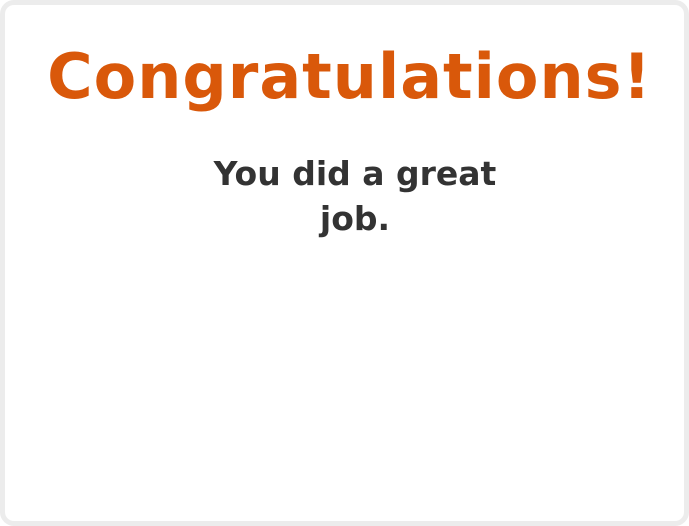 The height and width of the screenshot is (526, 689). What do you see at coordinates (349, 76) in the screenshot?
I see `congratulations-title: Congratulations!` at bounding box center [349, 76].